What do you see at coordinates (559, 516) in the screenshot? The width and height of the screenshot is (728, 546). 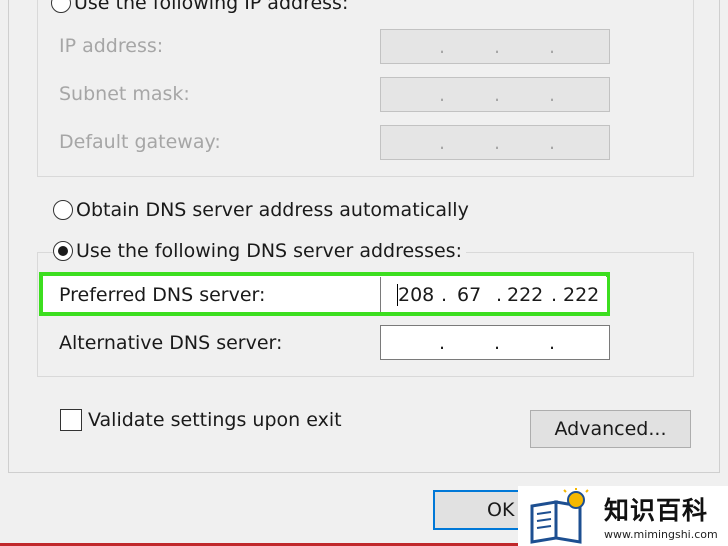 I see `book-lightbulb-icon` at bounding box center [559, 516].